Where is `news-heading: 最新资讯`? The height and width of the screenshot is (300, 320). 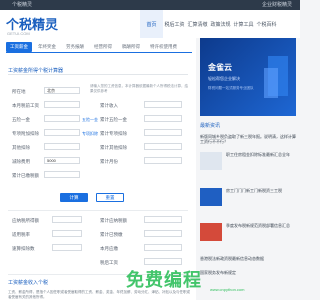
news-heading: 最新资讯 is located at coordinates (210, 126).